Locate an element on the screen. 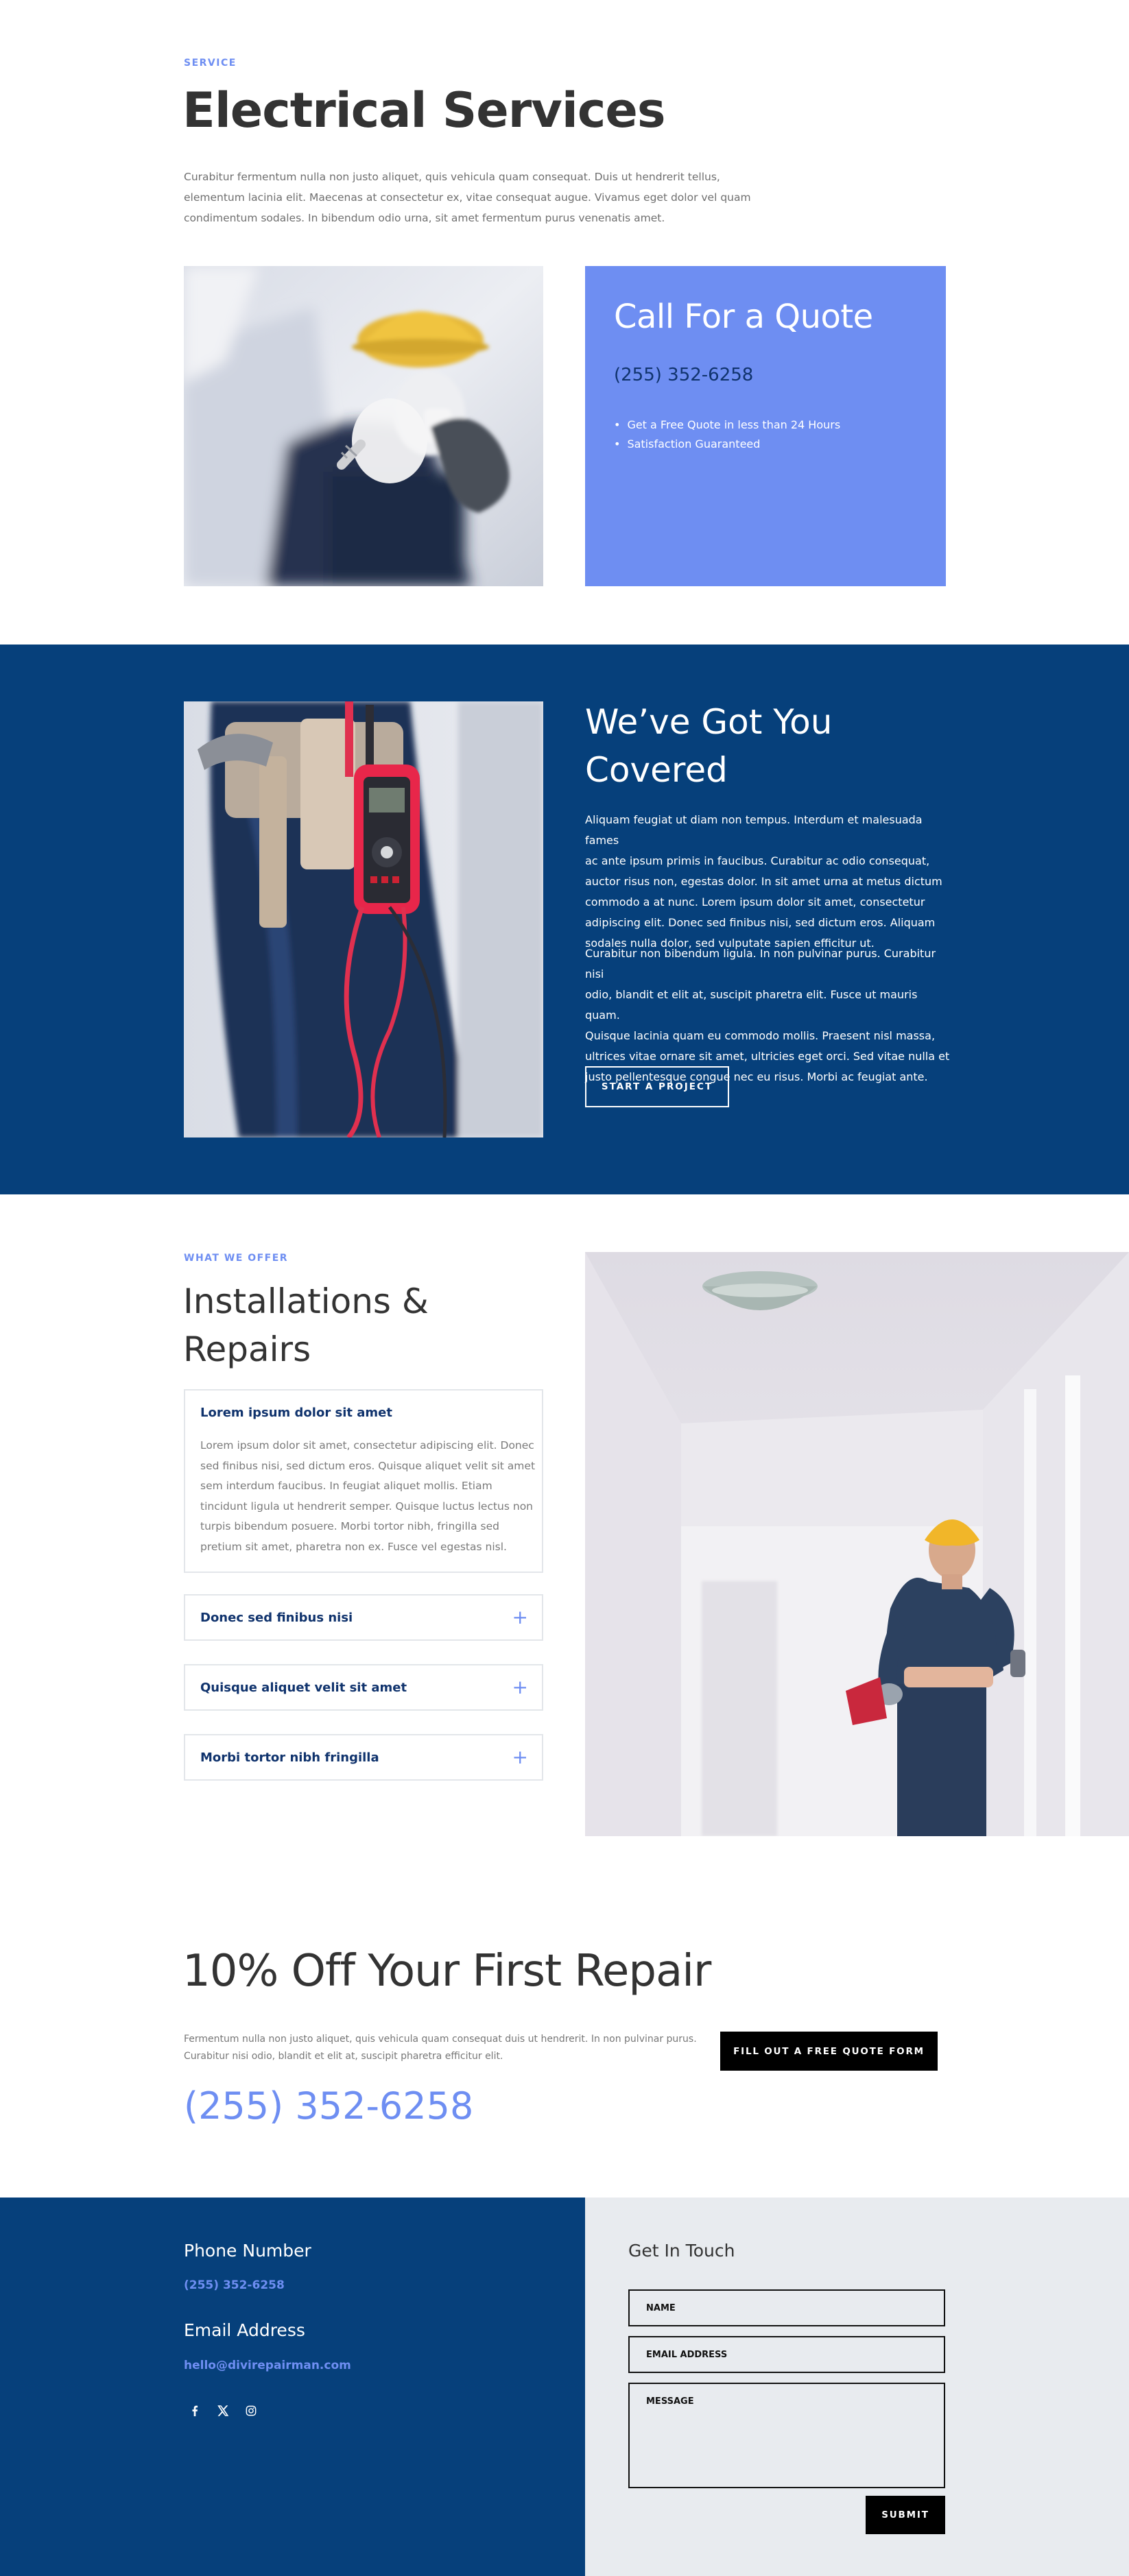 This screenshot has height=2576, width=1129. quote-benefit-item: Get a Free Quote in less than 24 Hours is located at coordinates (727, 426).